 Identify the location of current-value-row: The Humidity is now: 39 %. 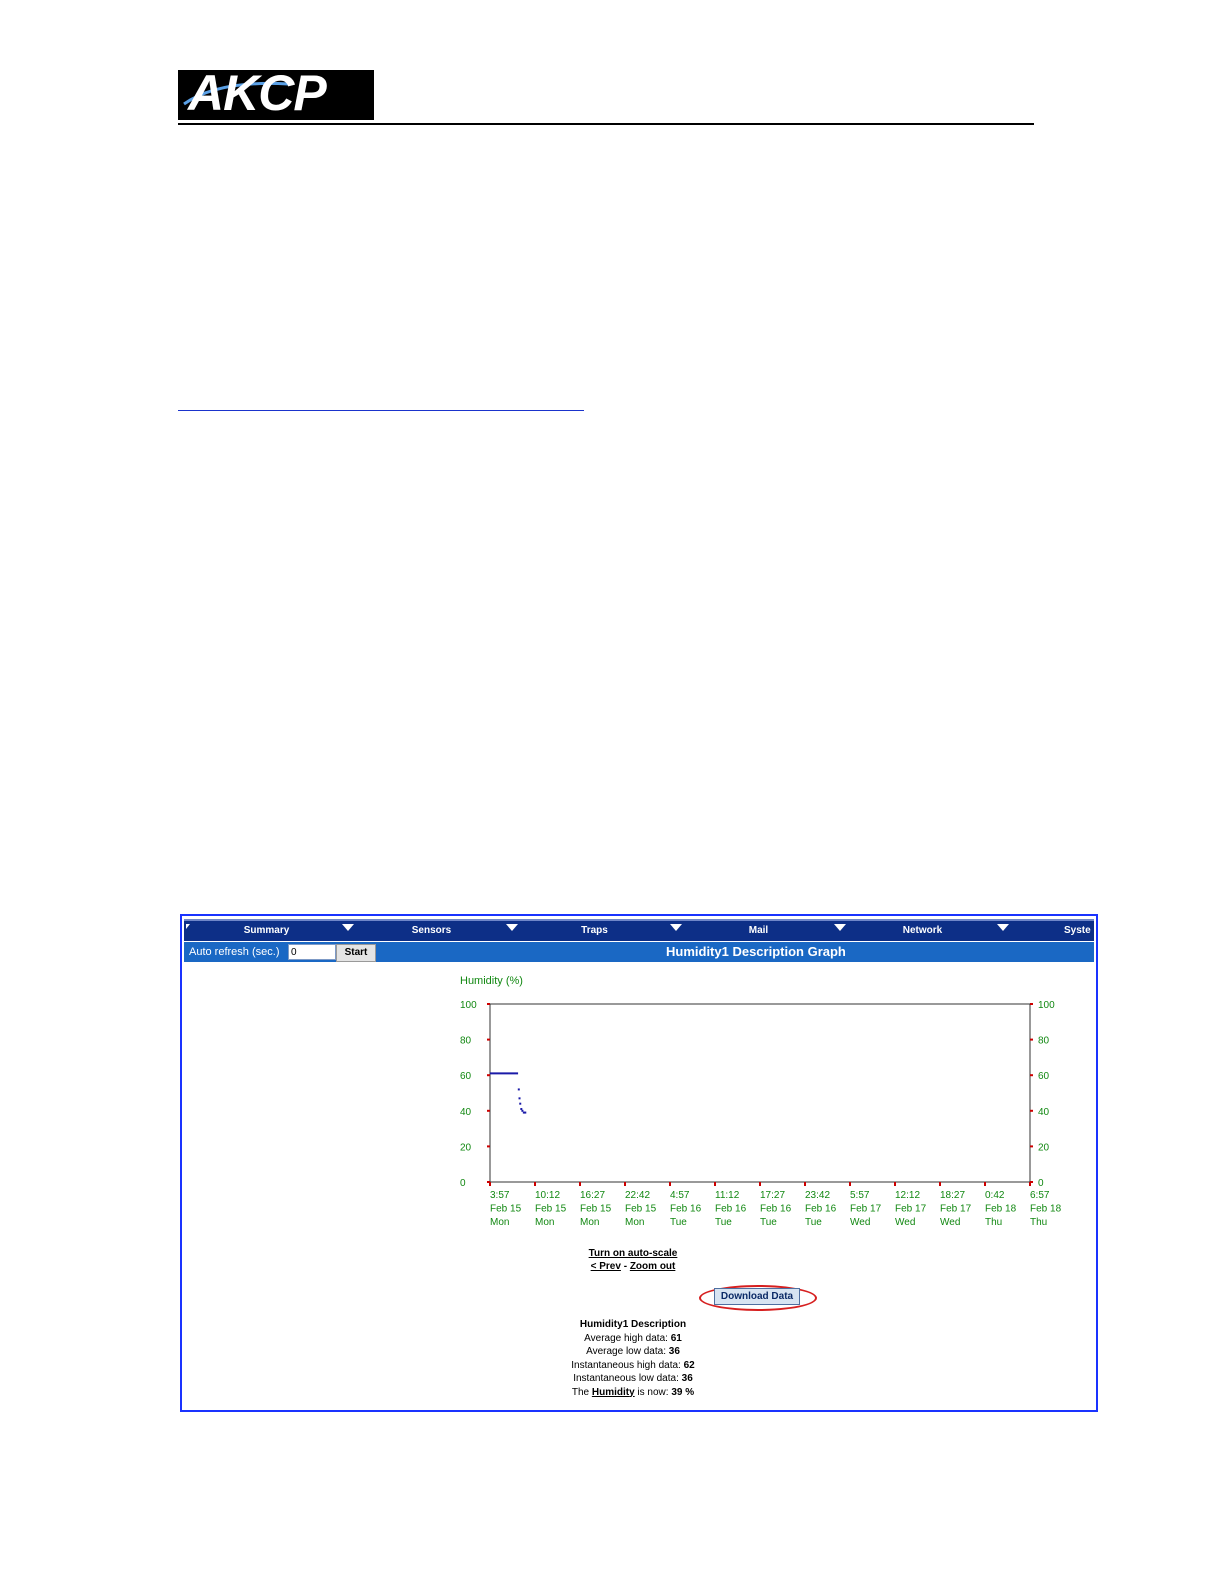
(636, 1393).